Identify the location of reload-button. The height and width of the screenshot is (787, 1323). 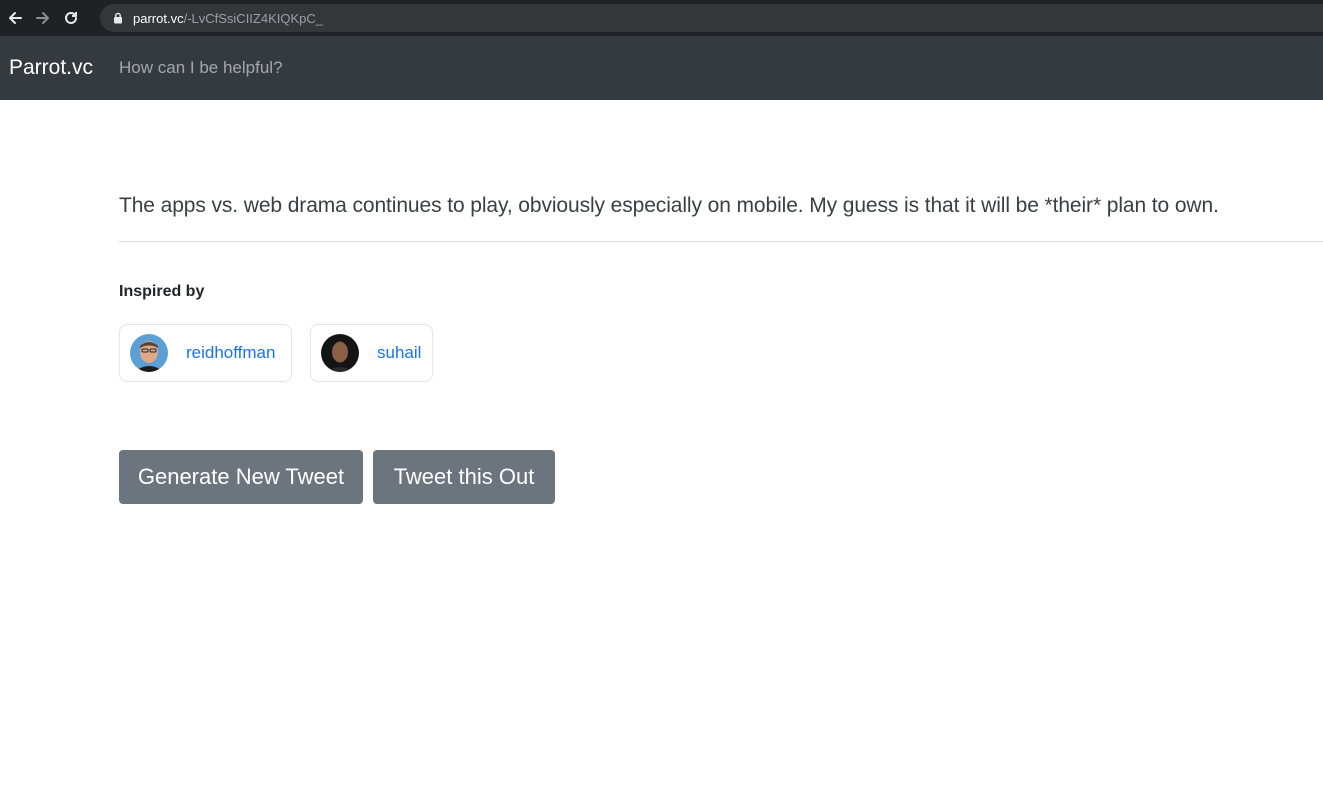
(71, 18).